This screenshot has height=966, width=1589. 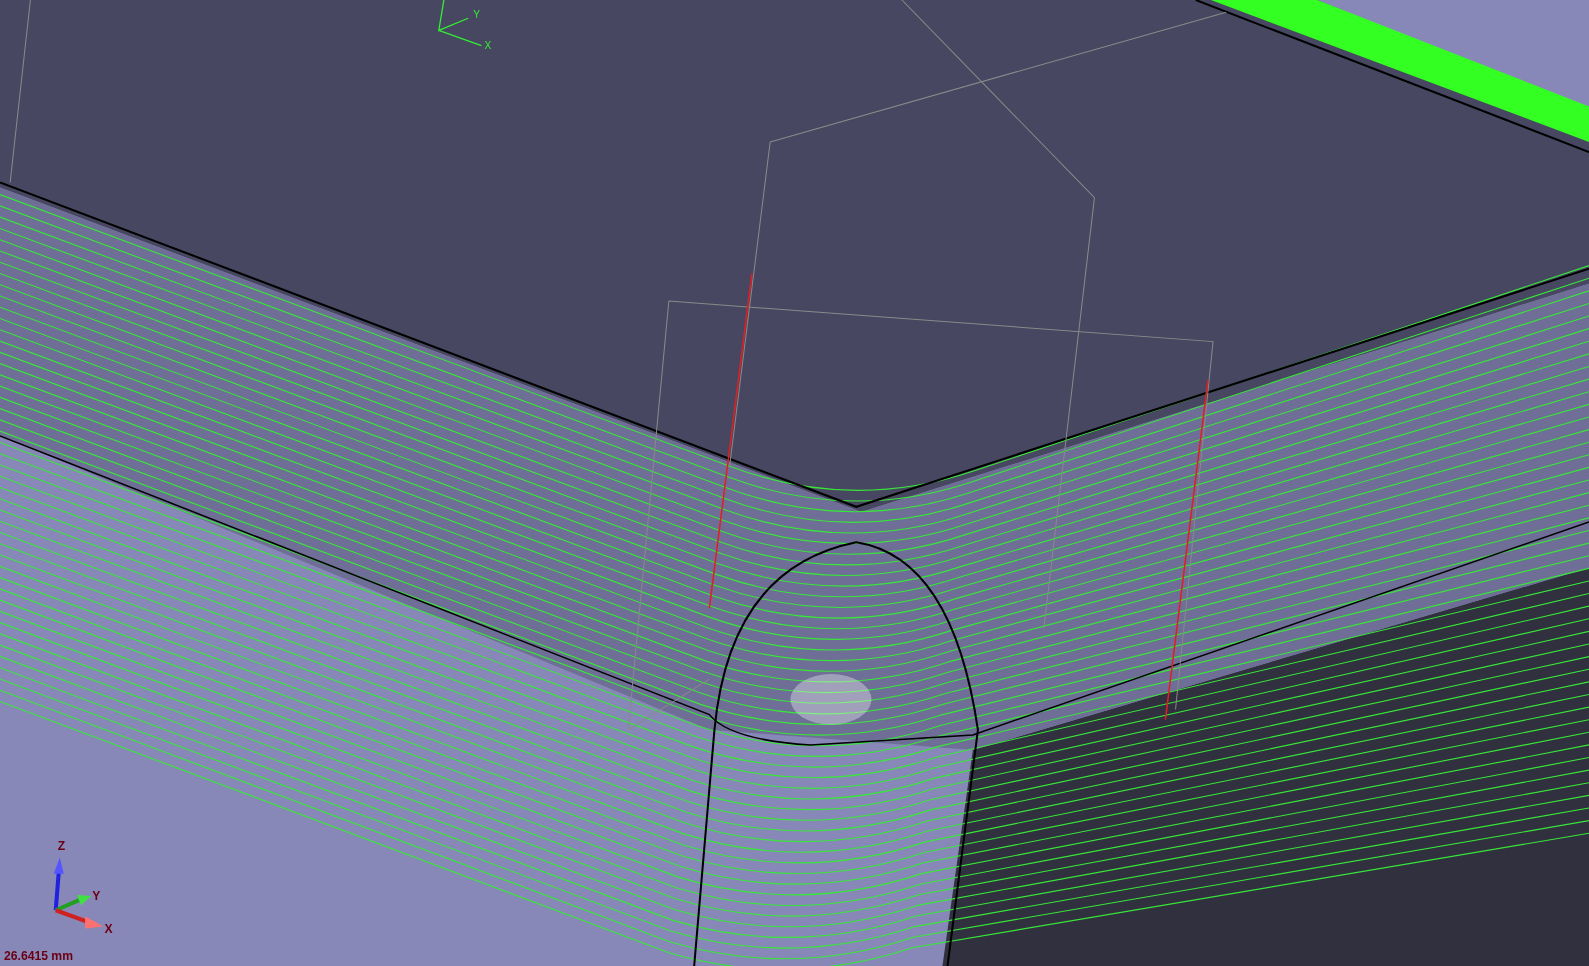 What do you see at coordinates (61, 846) in the screenshot?
I see `axis-label: Z` at bounding box center [61, 846].